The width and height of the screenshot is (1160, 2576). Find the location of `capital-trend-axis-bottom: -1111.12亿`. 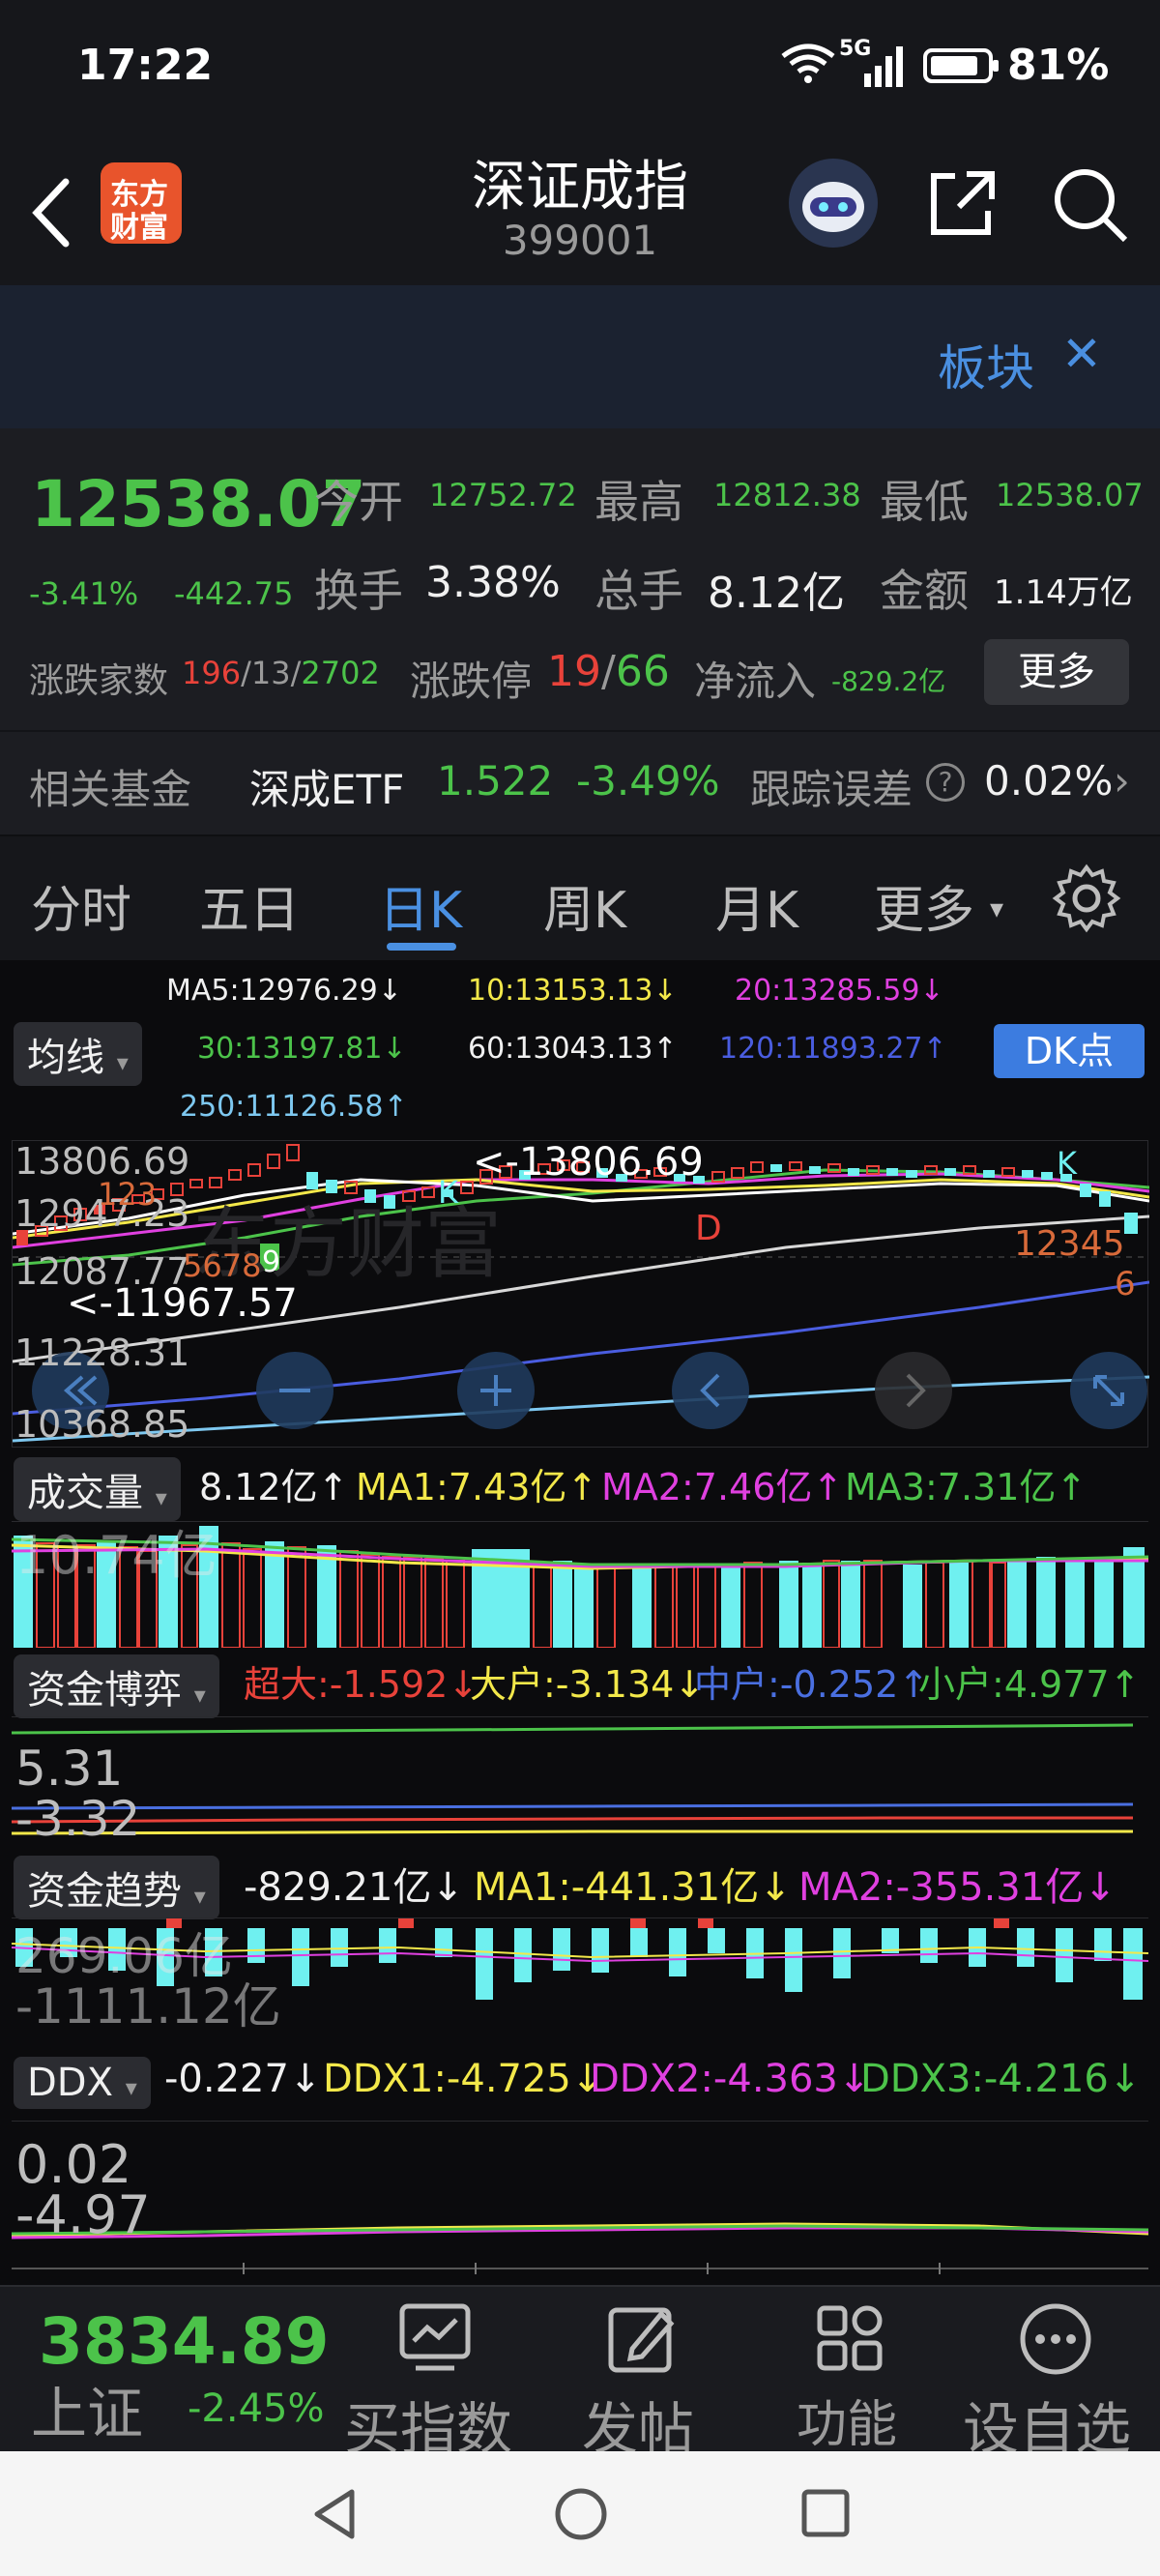

capital-trend-axis-bottom: -1111.12亿 is located at coordinates (148, 2006).